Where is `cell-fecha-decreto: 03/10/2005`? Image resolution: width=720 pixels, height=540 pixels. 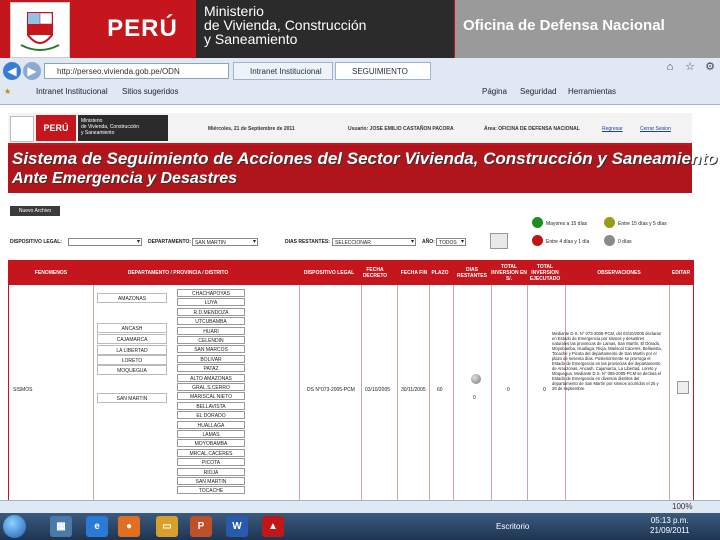
cell-fecha-decreto: 03/10/2005 is located at coordinates (378, 390).